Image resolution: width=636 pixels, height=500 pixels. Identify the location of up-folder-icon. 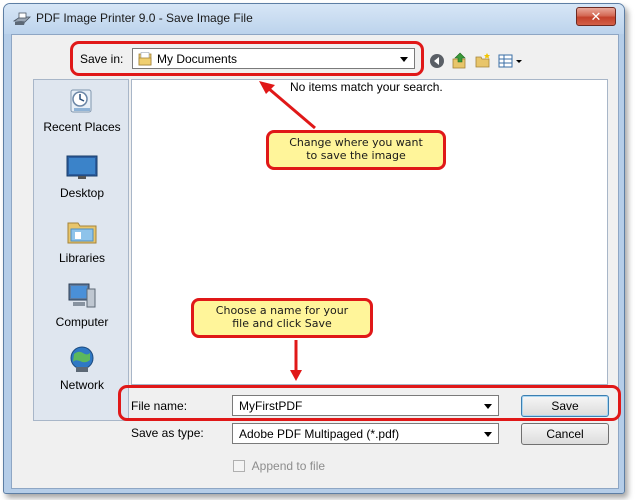
(460, 61).